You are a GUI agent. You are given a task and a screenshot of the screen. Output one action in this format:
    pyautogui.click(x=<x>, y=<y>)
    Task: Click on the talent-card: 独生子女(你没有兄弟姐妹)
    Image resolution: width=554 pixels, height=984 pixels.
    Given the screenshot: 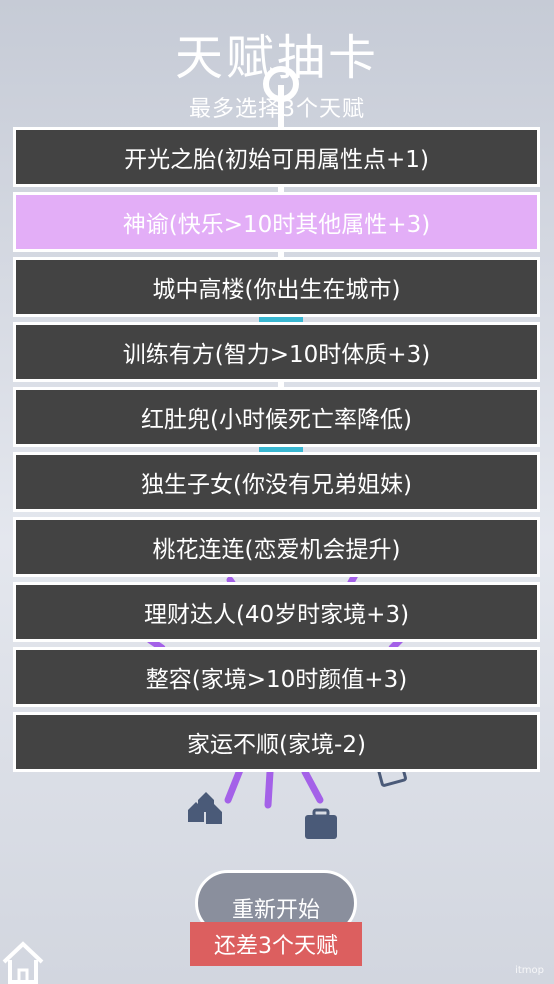 What is the action you would take?
    pyautogui.click(x=276, y=482)
    